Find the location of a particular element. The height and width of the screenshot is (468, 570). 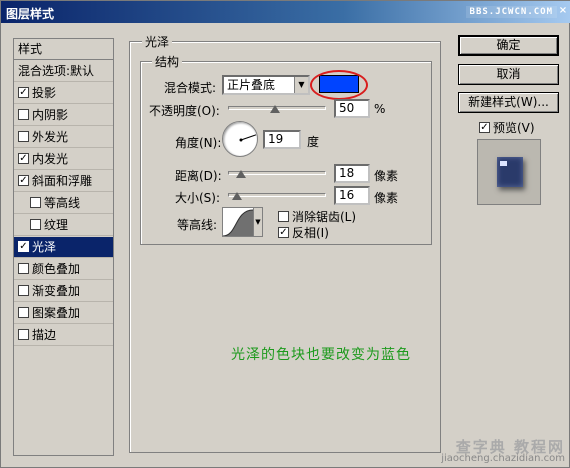

ok-button: 确定 is located at coordinates (508, 45).